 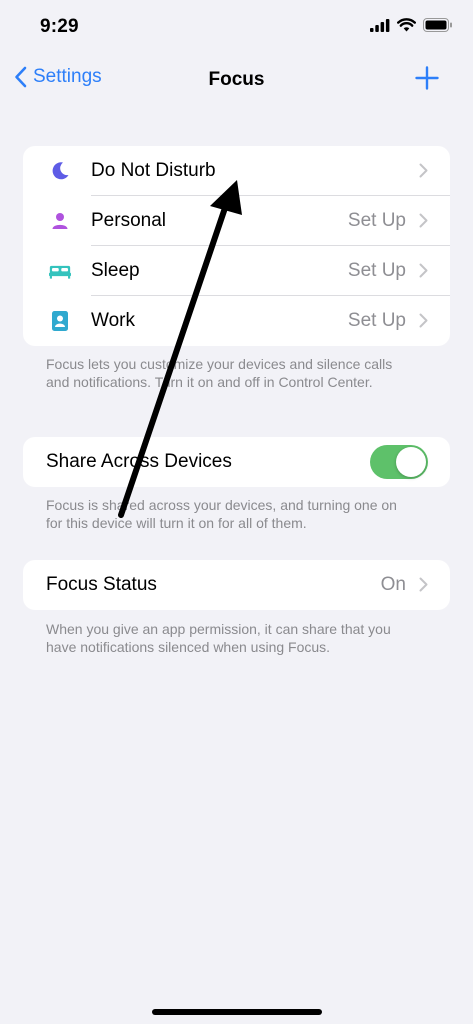 I want to click on status-icons, so click(x=411, y=25).